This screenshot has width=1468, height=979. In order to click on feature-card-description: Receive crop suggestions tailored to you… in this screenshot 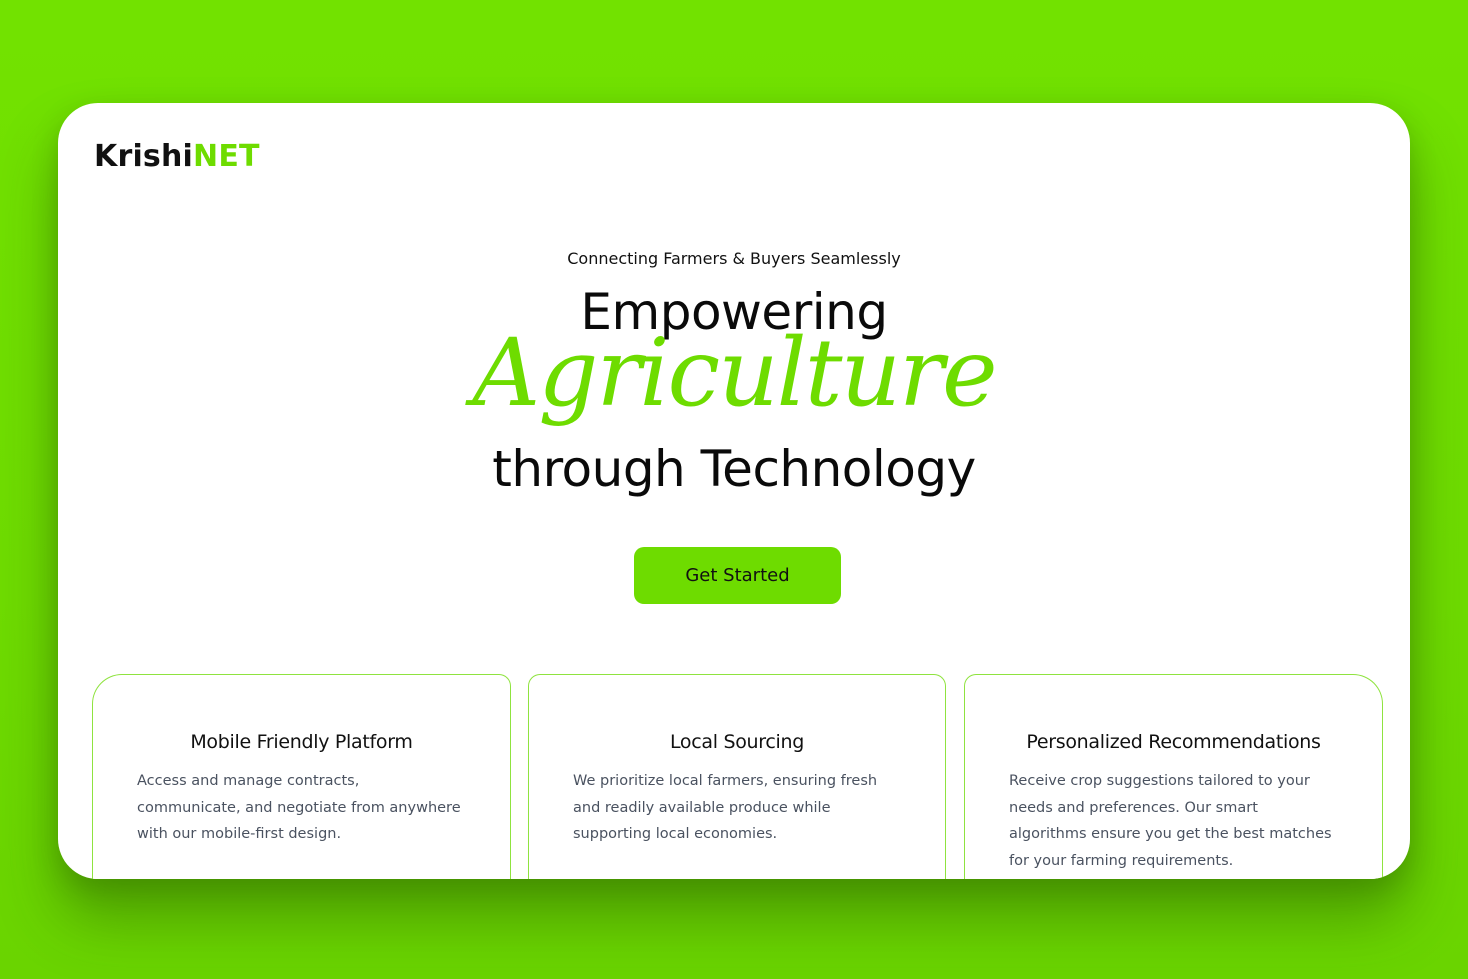, I will do `click(1170, 821)`.